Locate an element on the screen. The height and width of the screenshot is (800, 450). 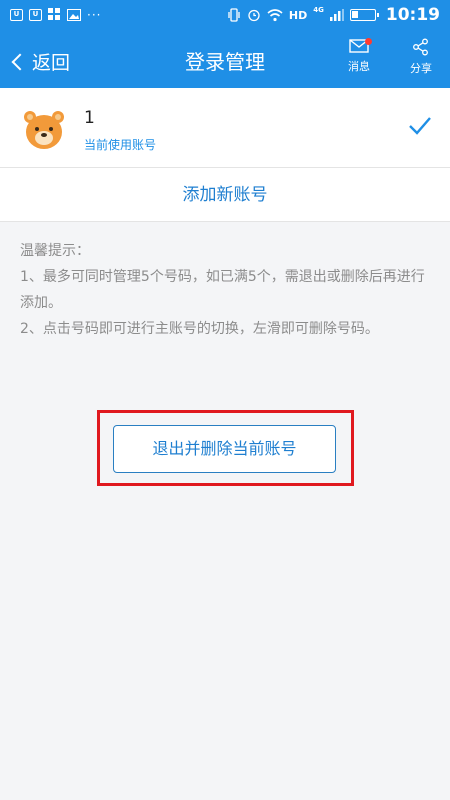
status-system: HD 4G 10:19 is located at coordinates (333, 15).